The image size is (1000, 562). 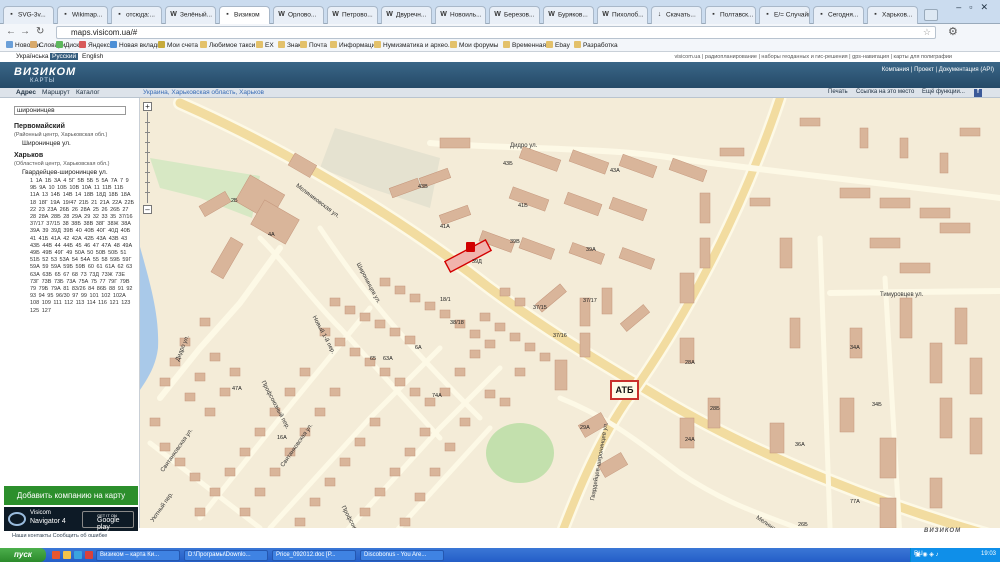 What do you see at coordinates (237, 389) in the screenshot?
I see `house-number-label: 47А` at bounding box center [237, 389].